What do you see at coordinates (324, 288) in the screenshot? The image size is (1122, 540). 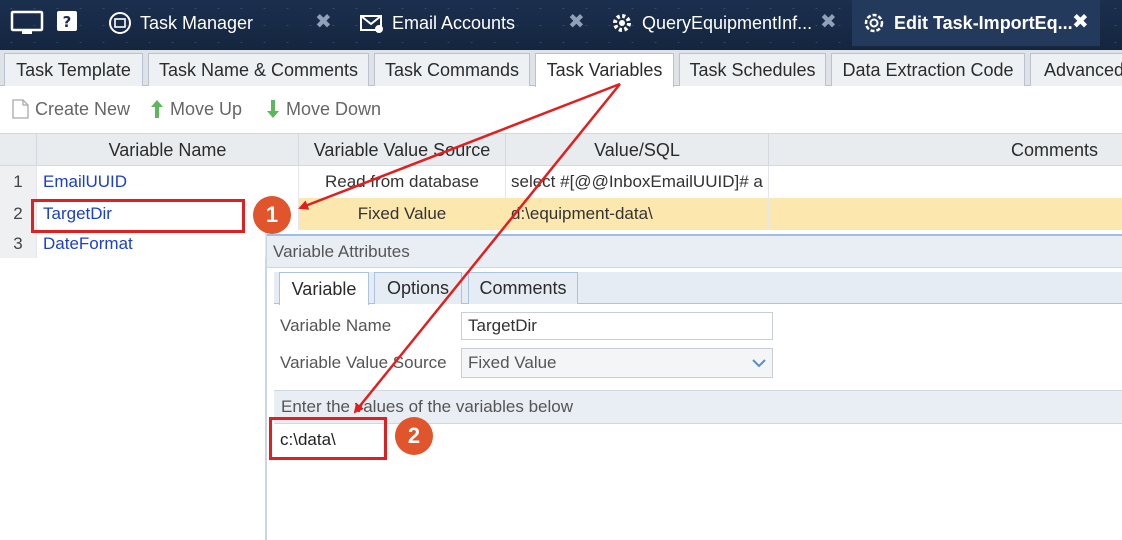 I see `tab-variable: Variable` at bounding box center [324, 288].